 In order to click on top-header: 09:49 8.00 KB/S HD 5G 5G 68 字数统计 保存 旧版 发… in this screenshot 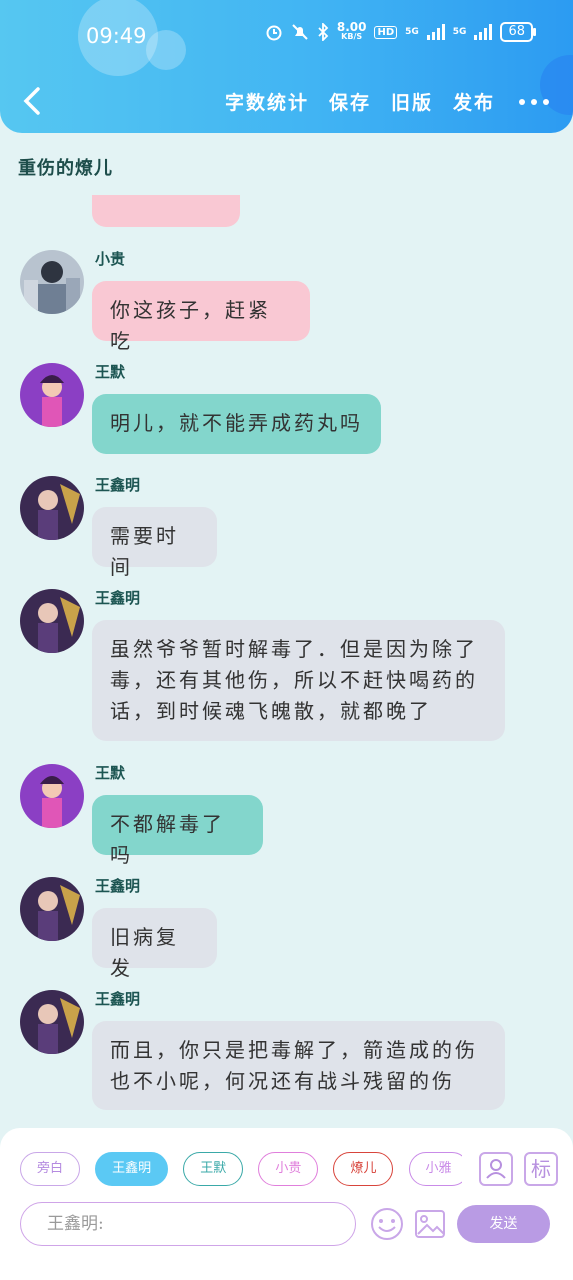, I will do `click(286, 66)`.